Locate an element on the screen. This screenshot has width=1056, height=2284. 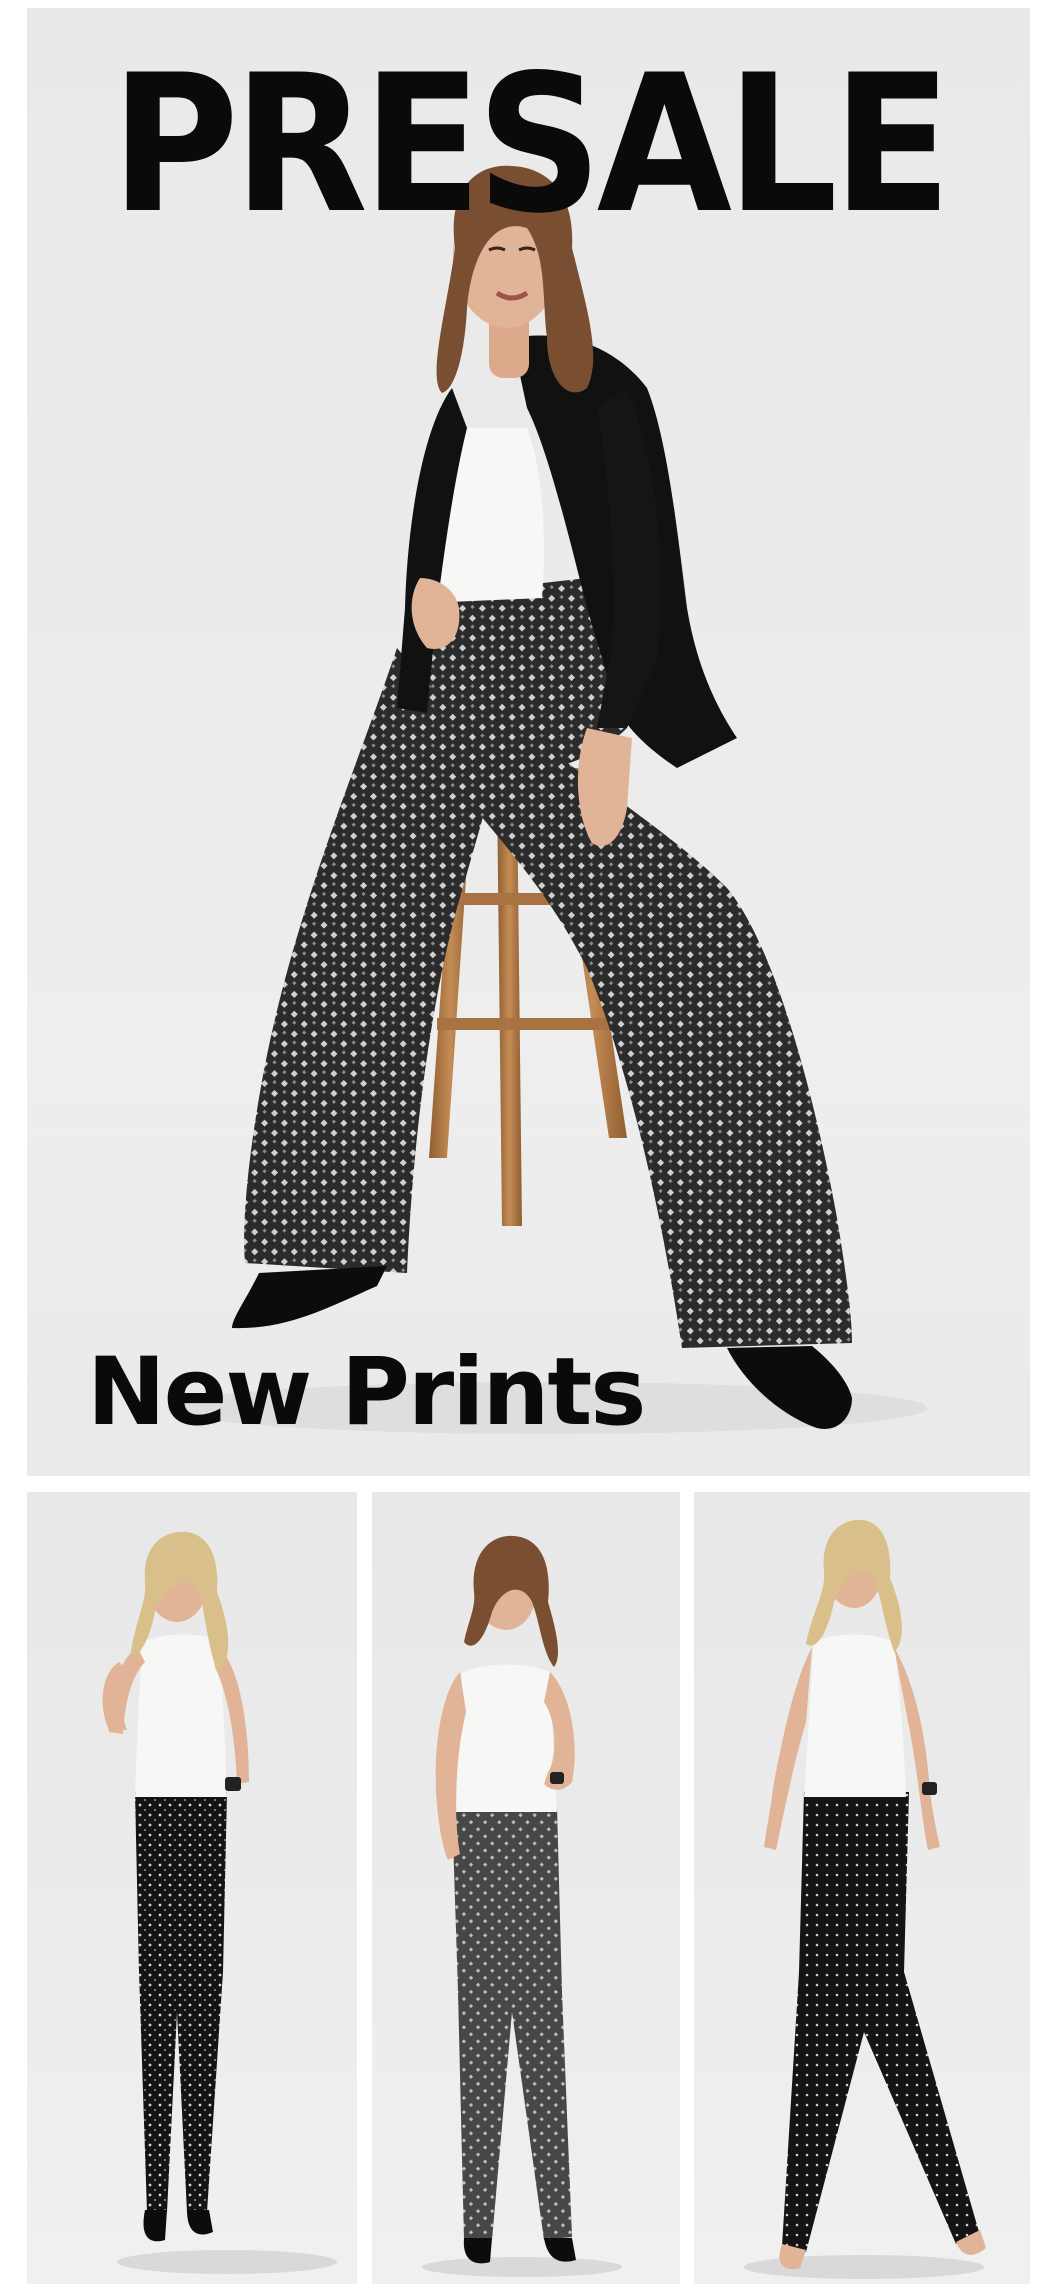
new-prints-subheadline: New Prints is located at coordinates (366, 1392).